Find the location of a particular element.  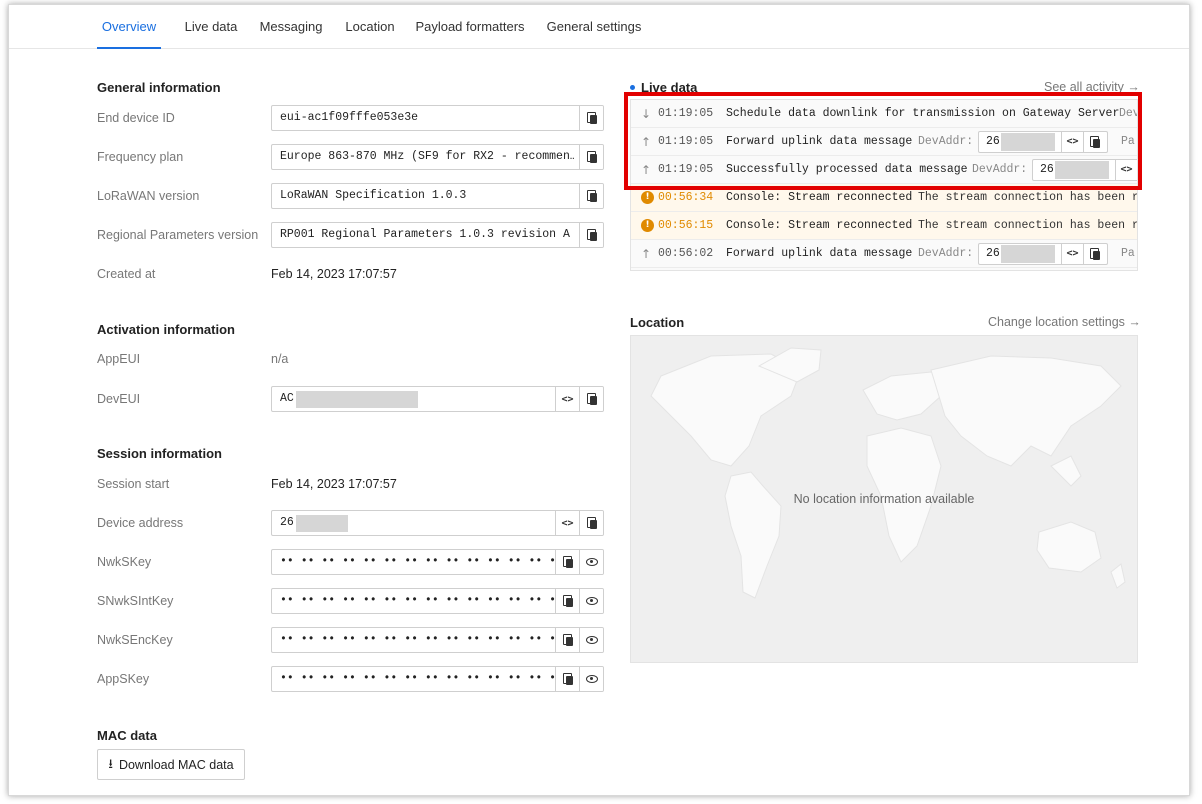

event-description: Forward uplink data message is located at coordinates (819, 253).